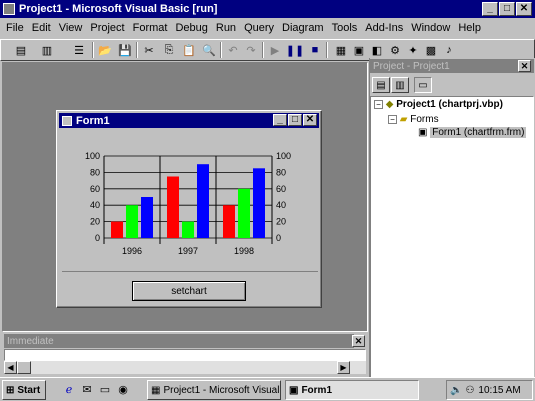 This screenshot has width=535, height=401. I want to click on y-tick-label-right: 20, so click(281, 222).